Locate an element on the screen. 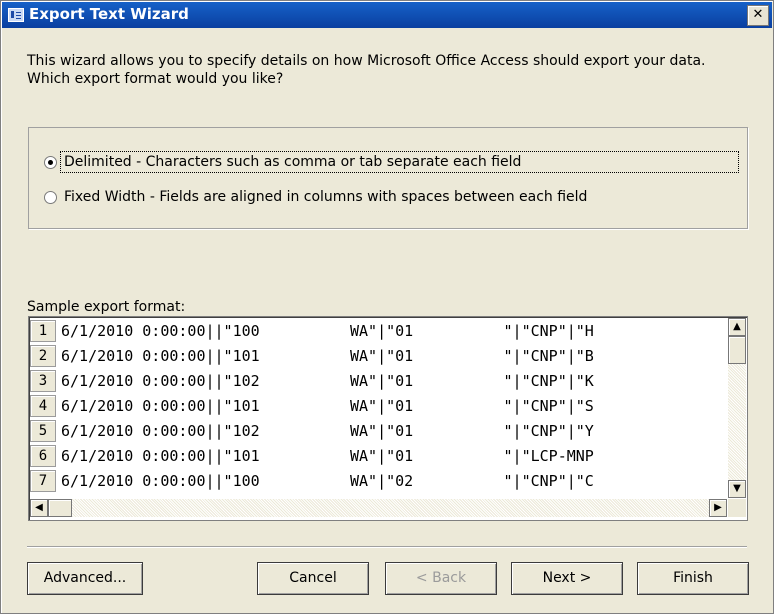  close-icon: ✕ is located at coordinates (758, 14).